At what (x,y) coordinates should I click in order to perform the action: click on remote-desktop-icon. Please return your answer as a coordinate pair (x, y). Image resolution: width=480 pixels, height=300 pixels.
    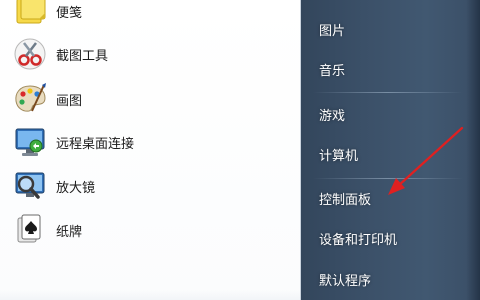
    Looking at the image, I should click on (30, 142).